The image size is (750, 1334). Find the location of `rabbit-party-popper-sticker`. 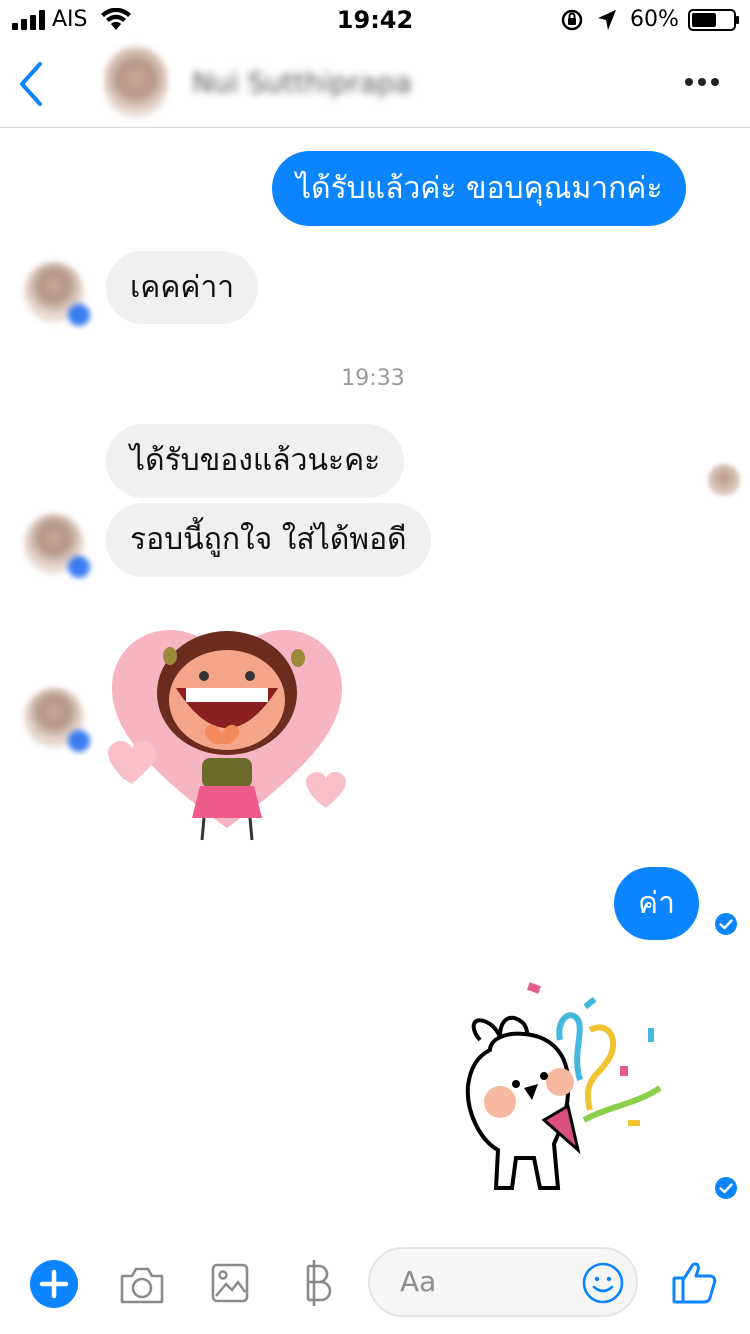

rabbit-party-popper-sticker is located at coordinates (565, 1087).